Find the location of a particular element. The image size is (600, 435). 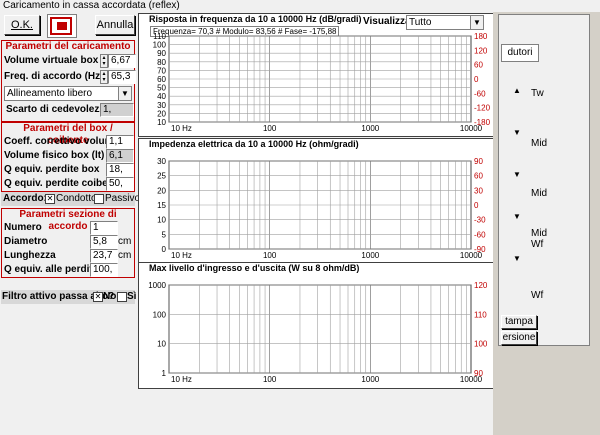

cancel-button: Annulla is located at coordinates (115, 25).